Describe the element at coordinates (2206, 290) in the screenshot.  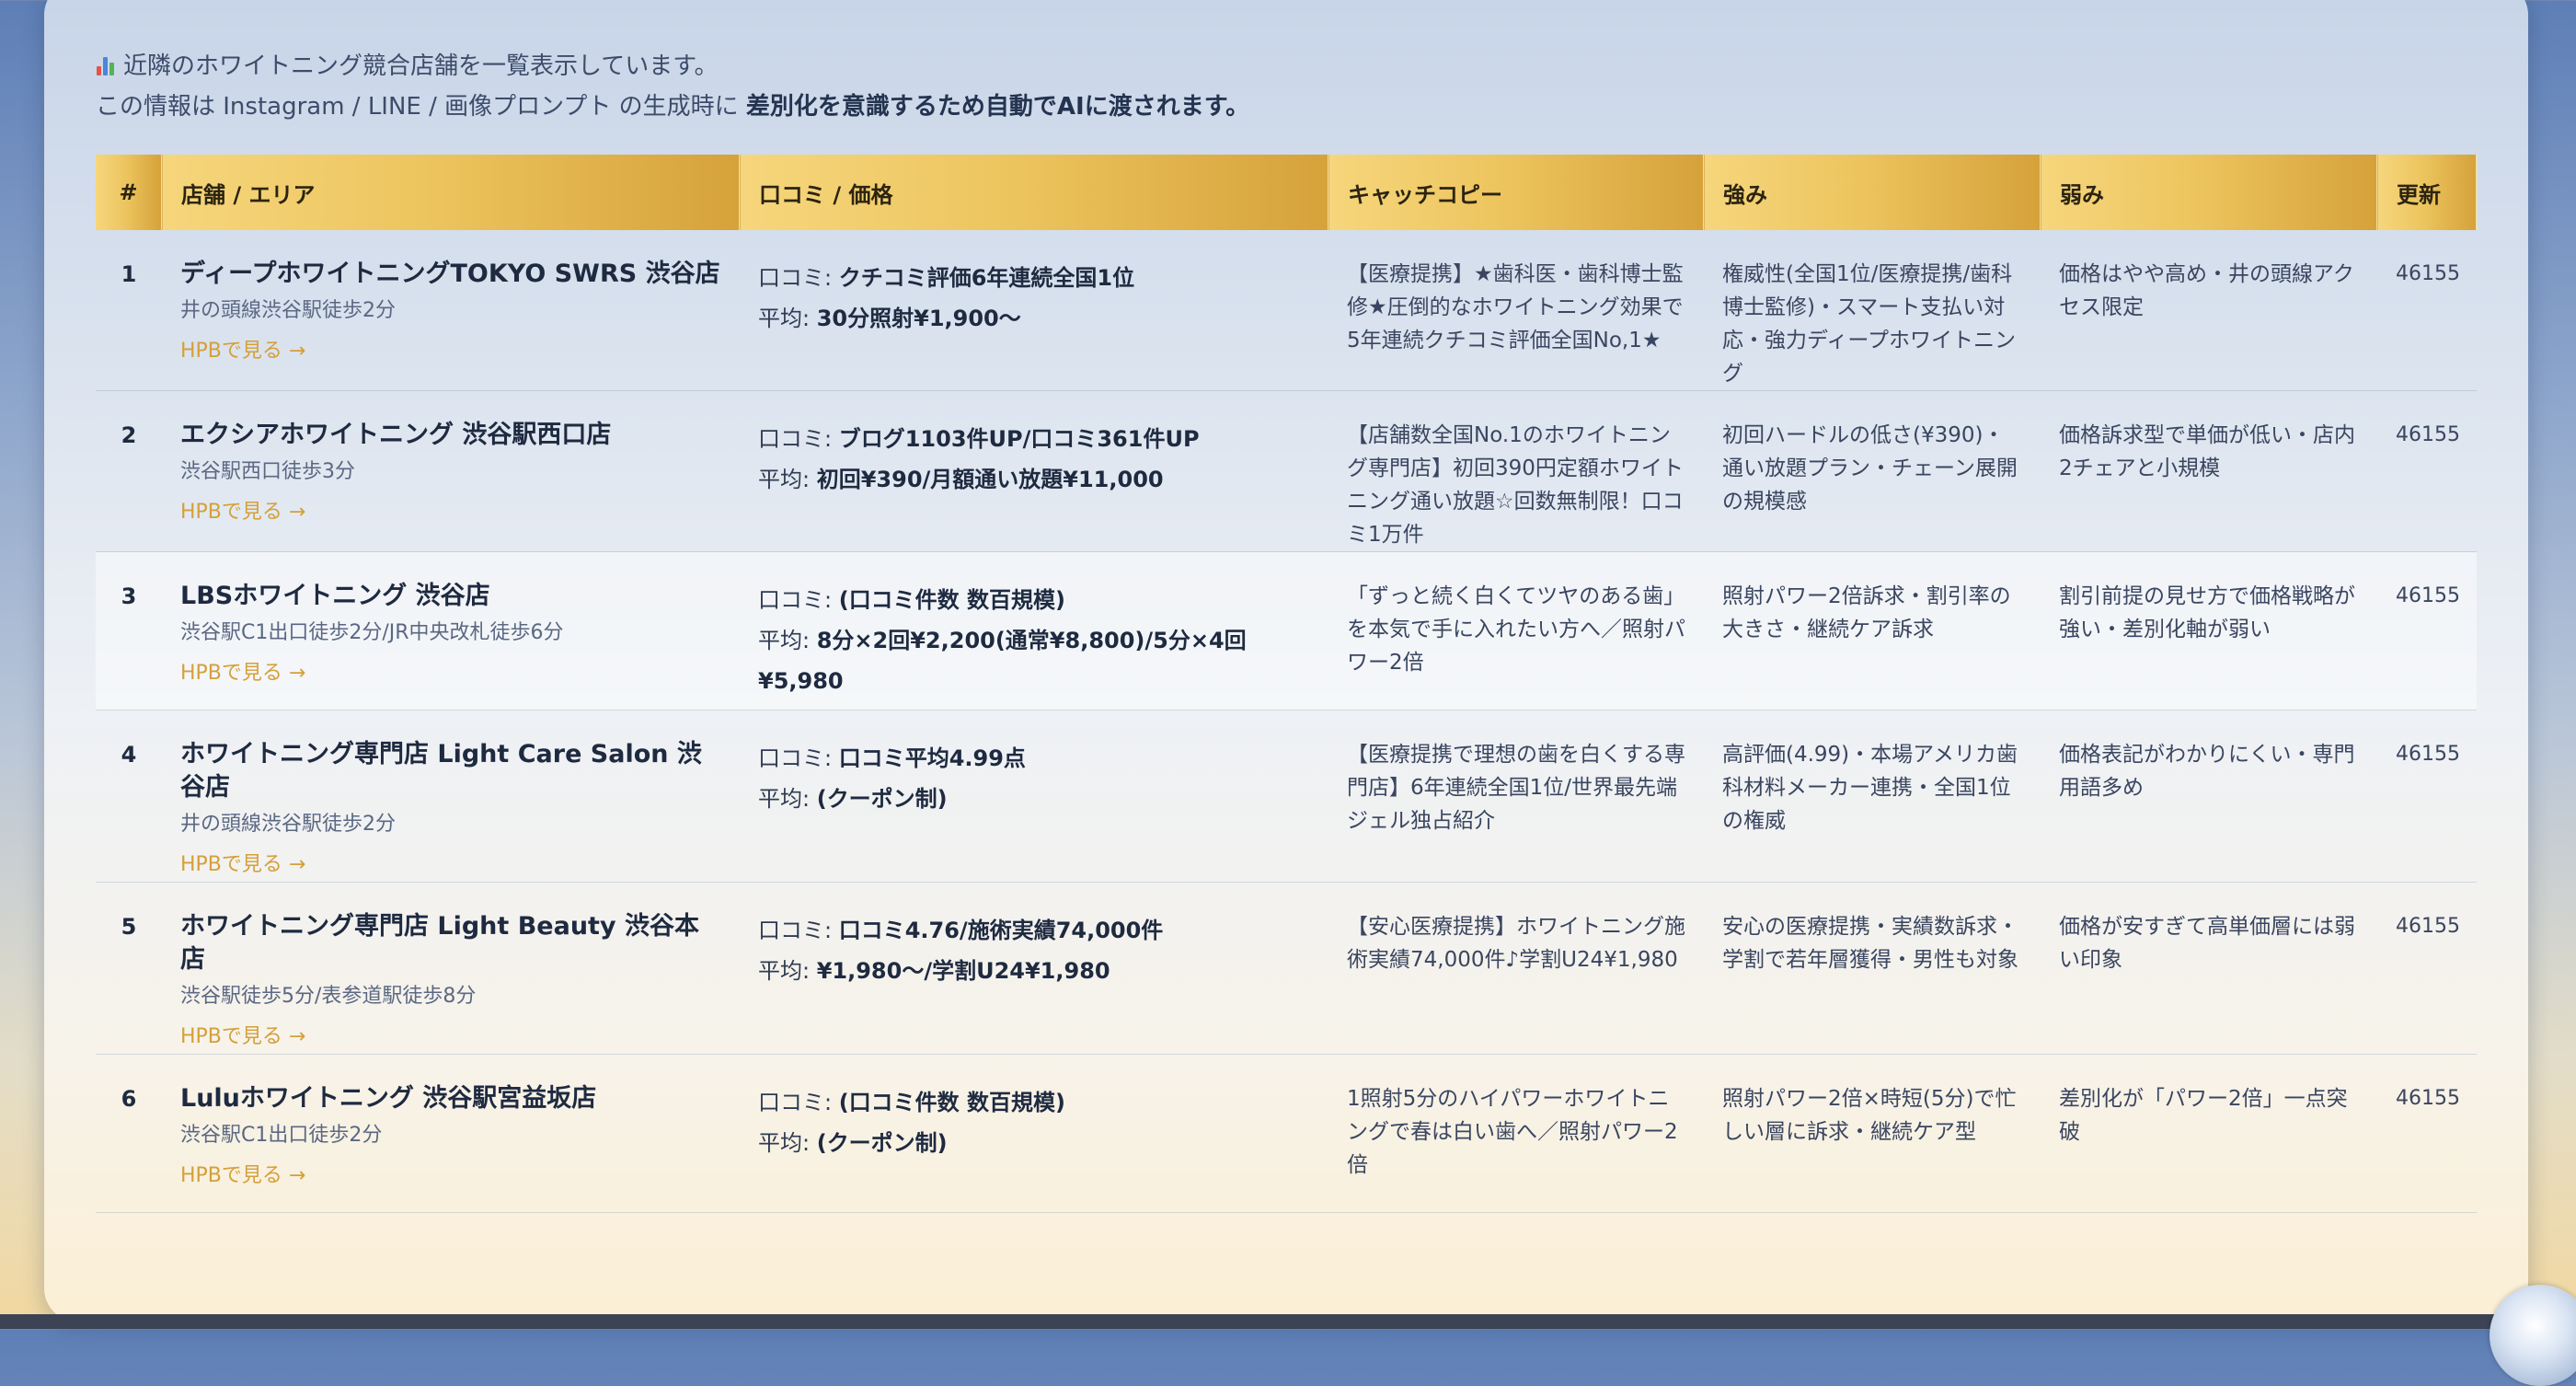
I see `weaknesses-cell: 価格はやや高め・井の頭線アクセス限定` at that location.